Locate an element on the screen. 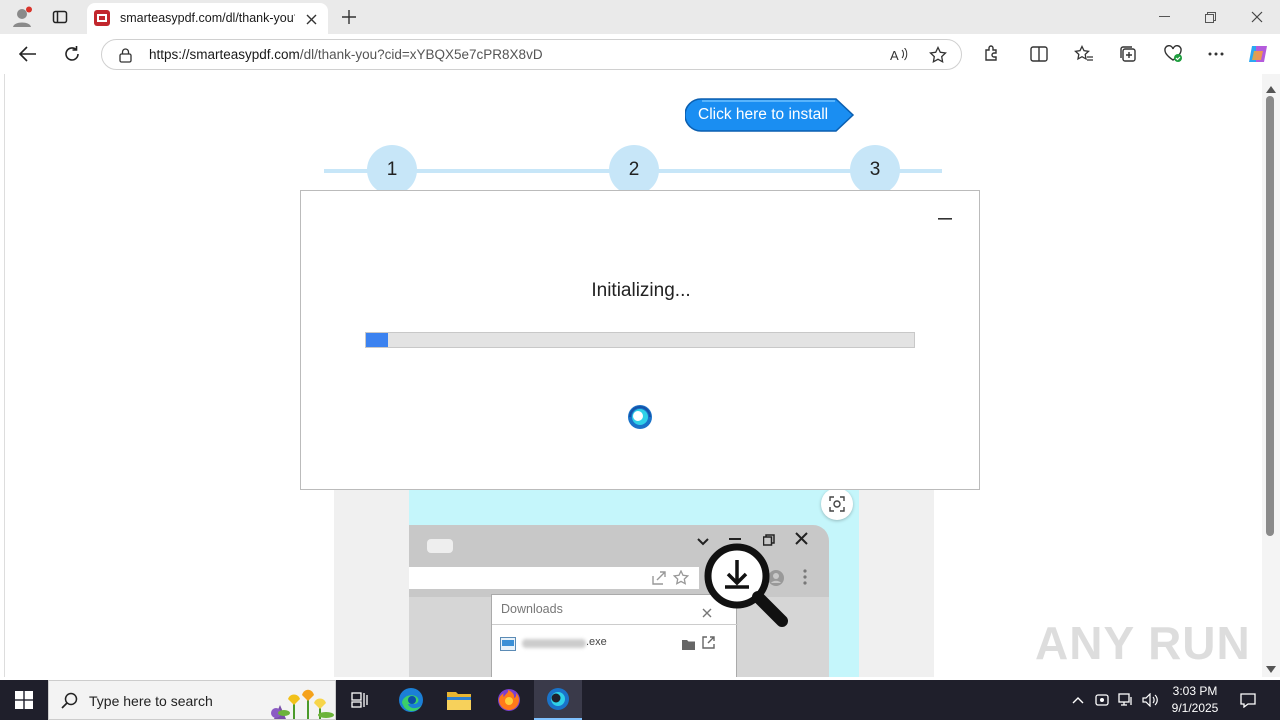 Image resolution: width=1280 pixels, height=724 pixels. extensions-icon is located at coordinates (991, 54).